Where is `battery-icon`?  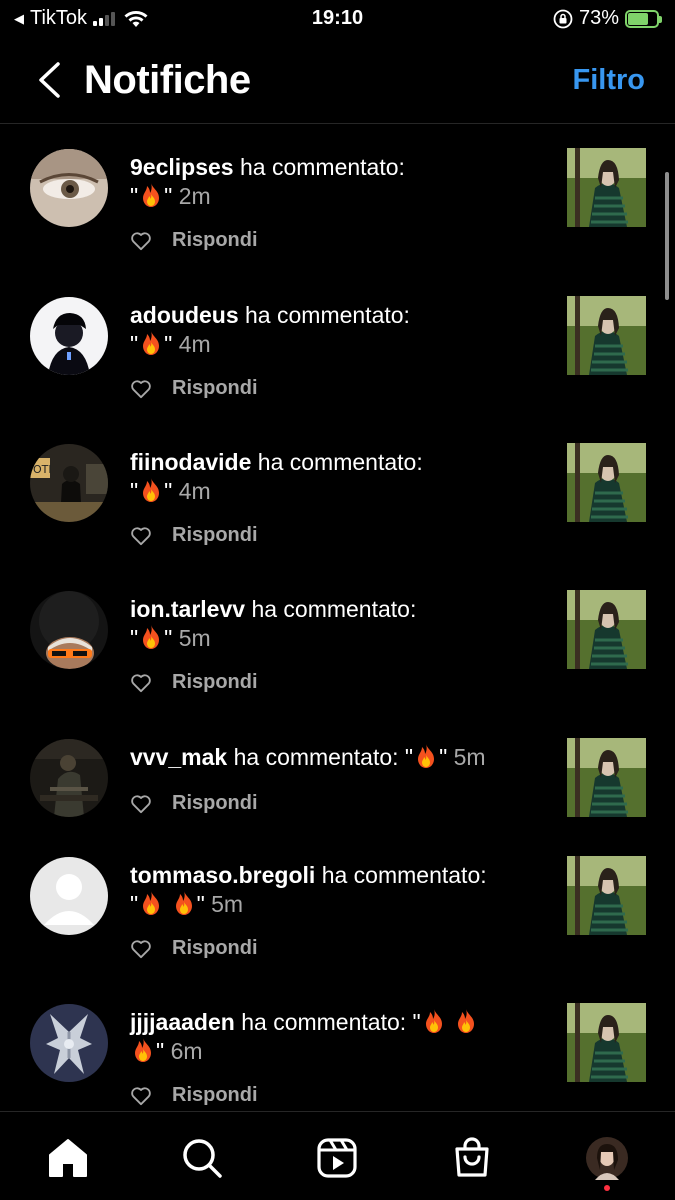 battery-icon is located at coordinates (643, 18).